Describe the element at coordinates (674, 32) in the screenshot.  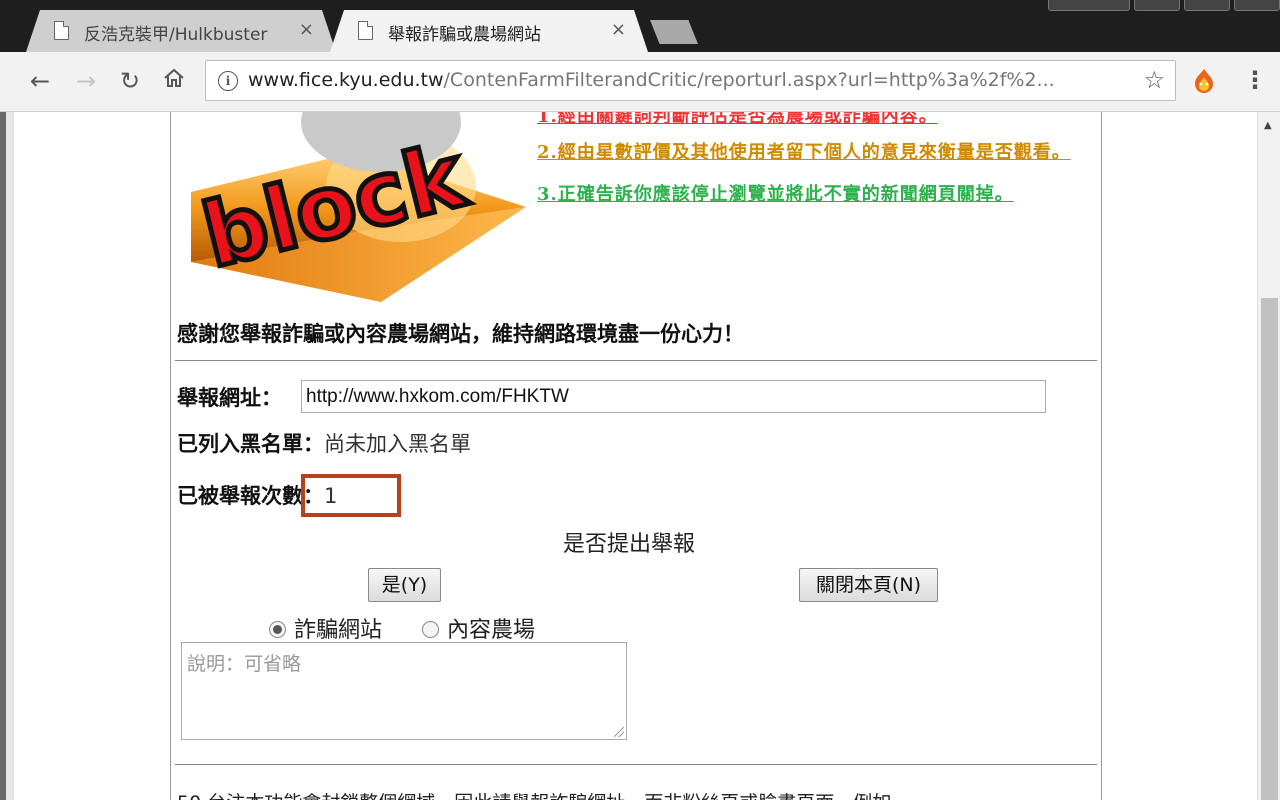
I see `new-tab-button` at that location.